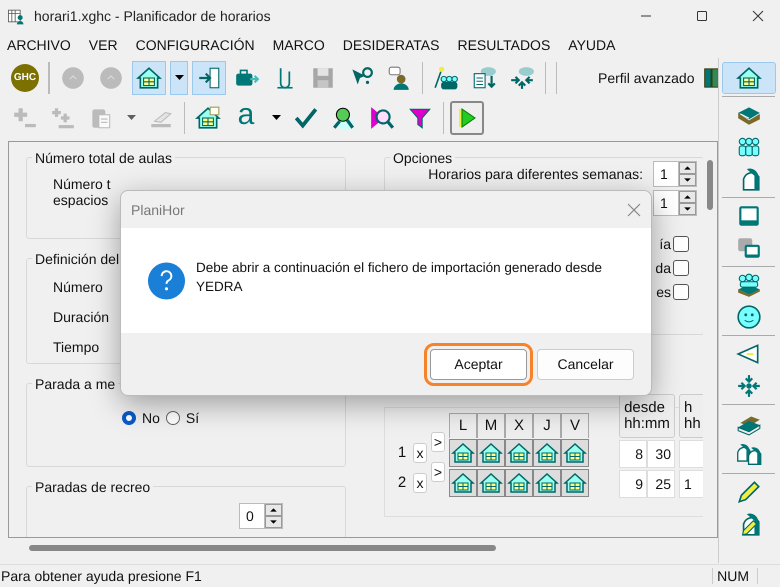 The height and width of the screenshot is (587, 780). Describe the element at coordinates (585, 364) in the screenshot. I see `dialog-button: Cancelar` at that location.